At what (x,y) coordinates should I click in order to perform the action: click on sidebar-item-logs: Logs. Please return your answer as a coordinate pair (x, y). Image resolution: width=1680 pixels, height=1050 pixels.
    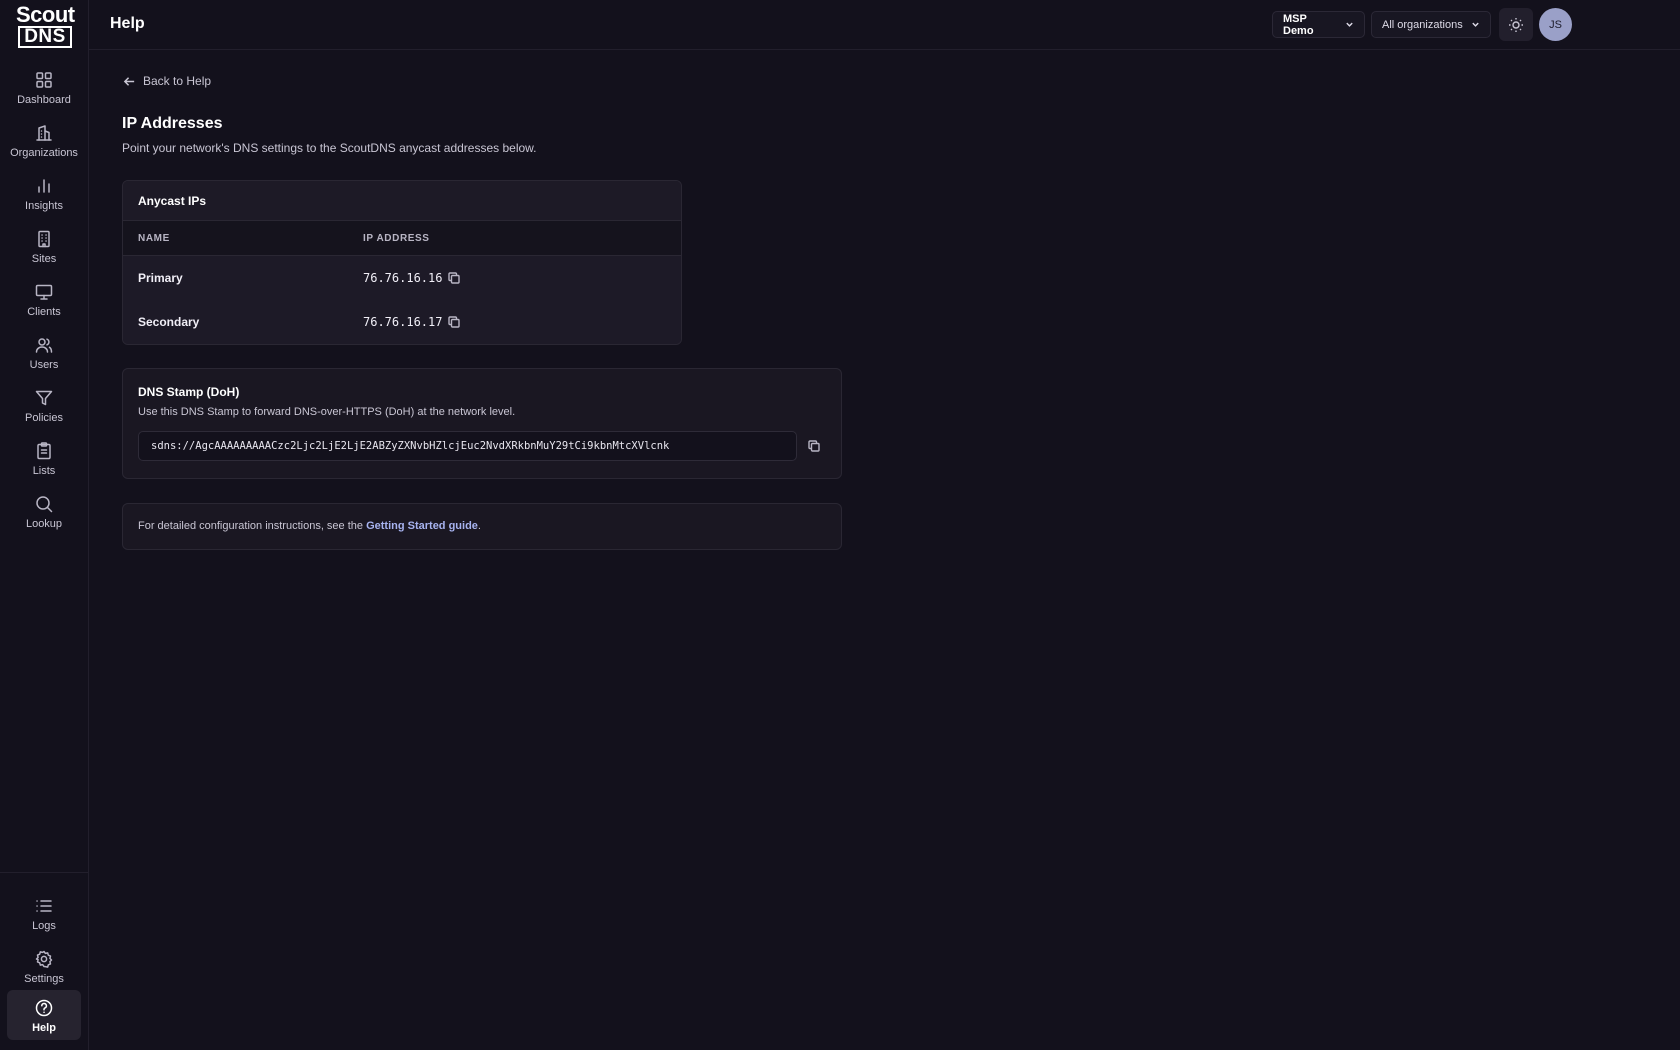
    Looking at the image, I should click on (44, 916).